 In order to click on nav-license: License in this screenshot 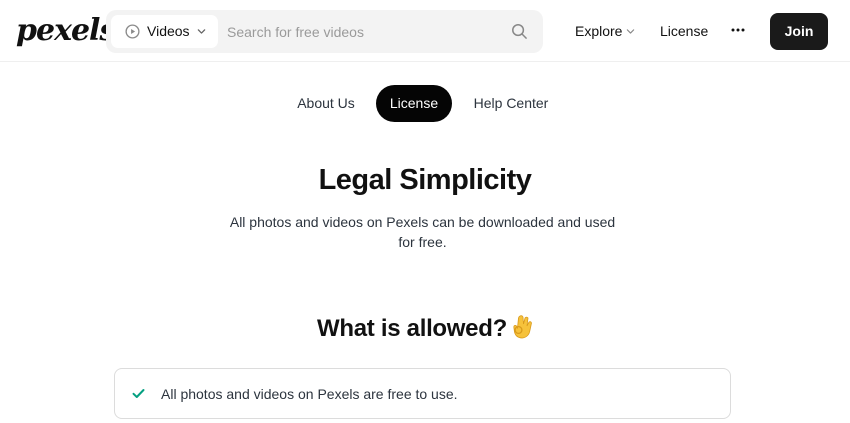, I will do `click(684, 31)`.